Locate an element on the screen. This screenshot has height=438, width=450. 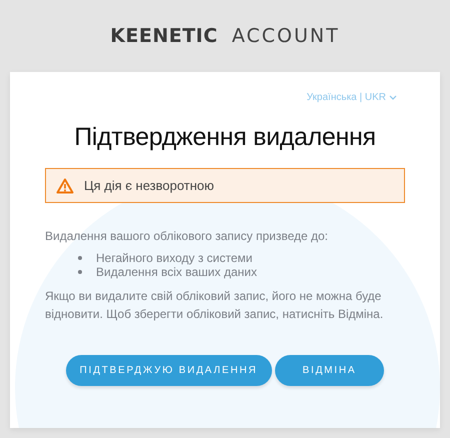
list-item-text: Видалення всіх ваших даних is located at coordinates (176, 272).